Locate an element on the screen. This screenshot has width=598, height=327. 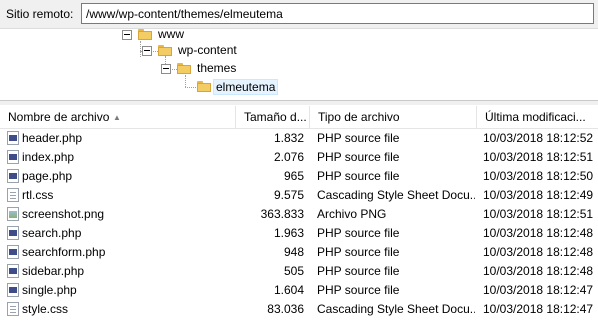
file-name: single.php is located at coordinates (49, 290).